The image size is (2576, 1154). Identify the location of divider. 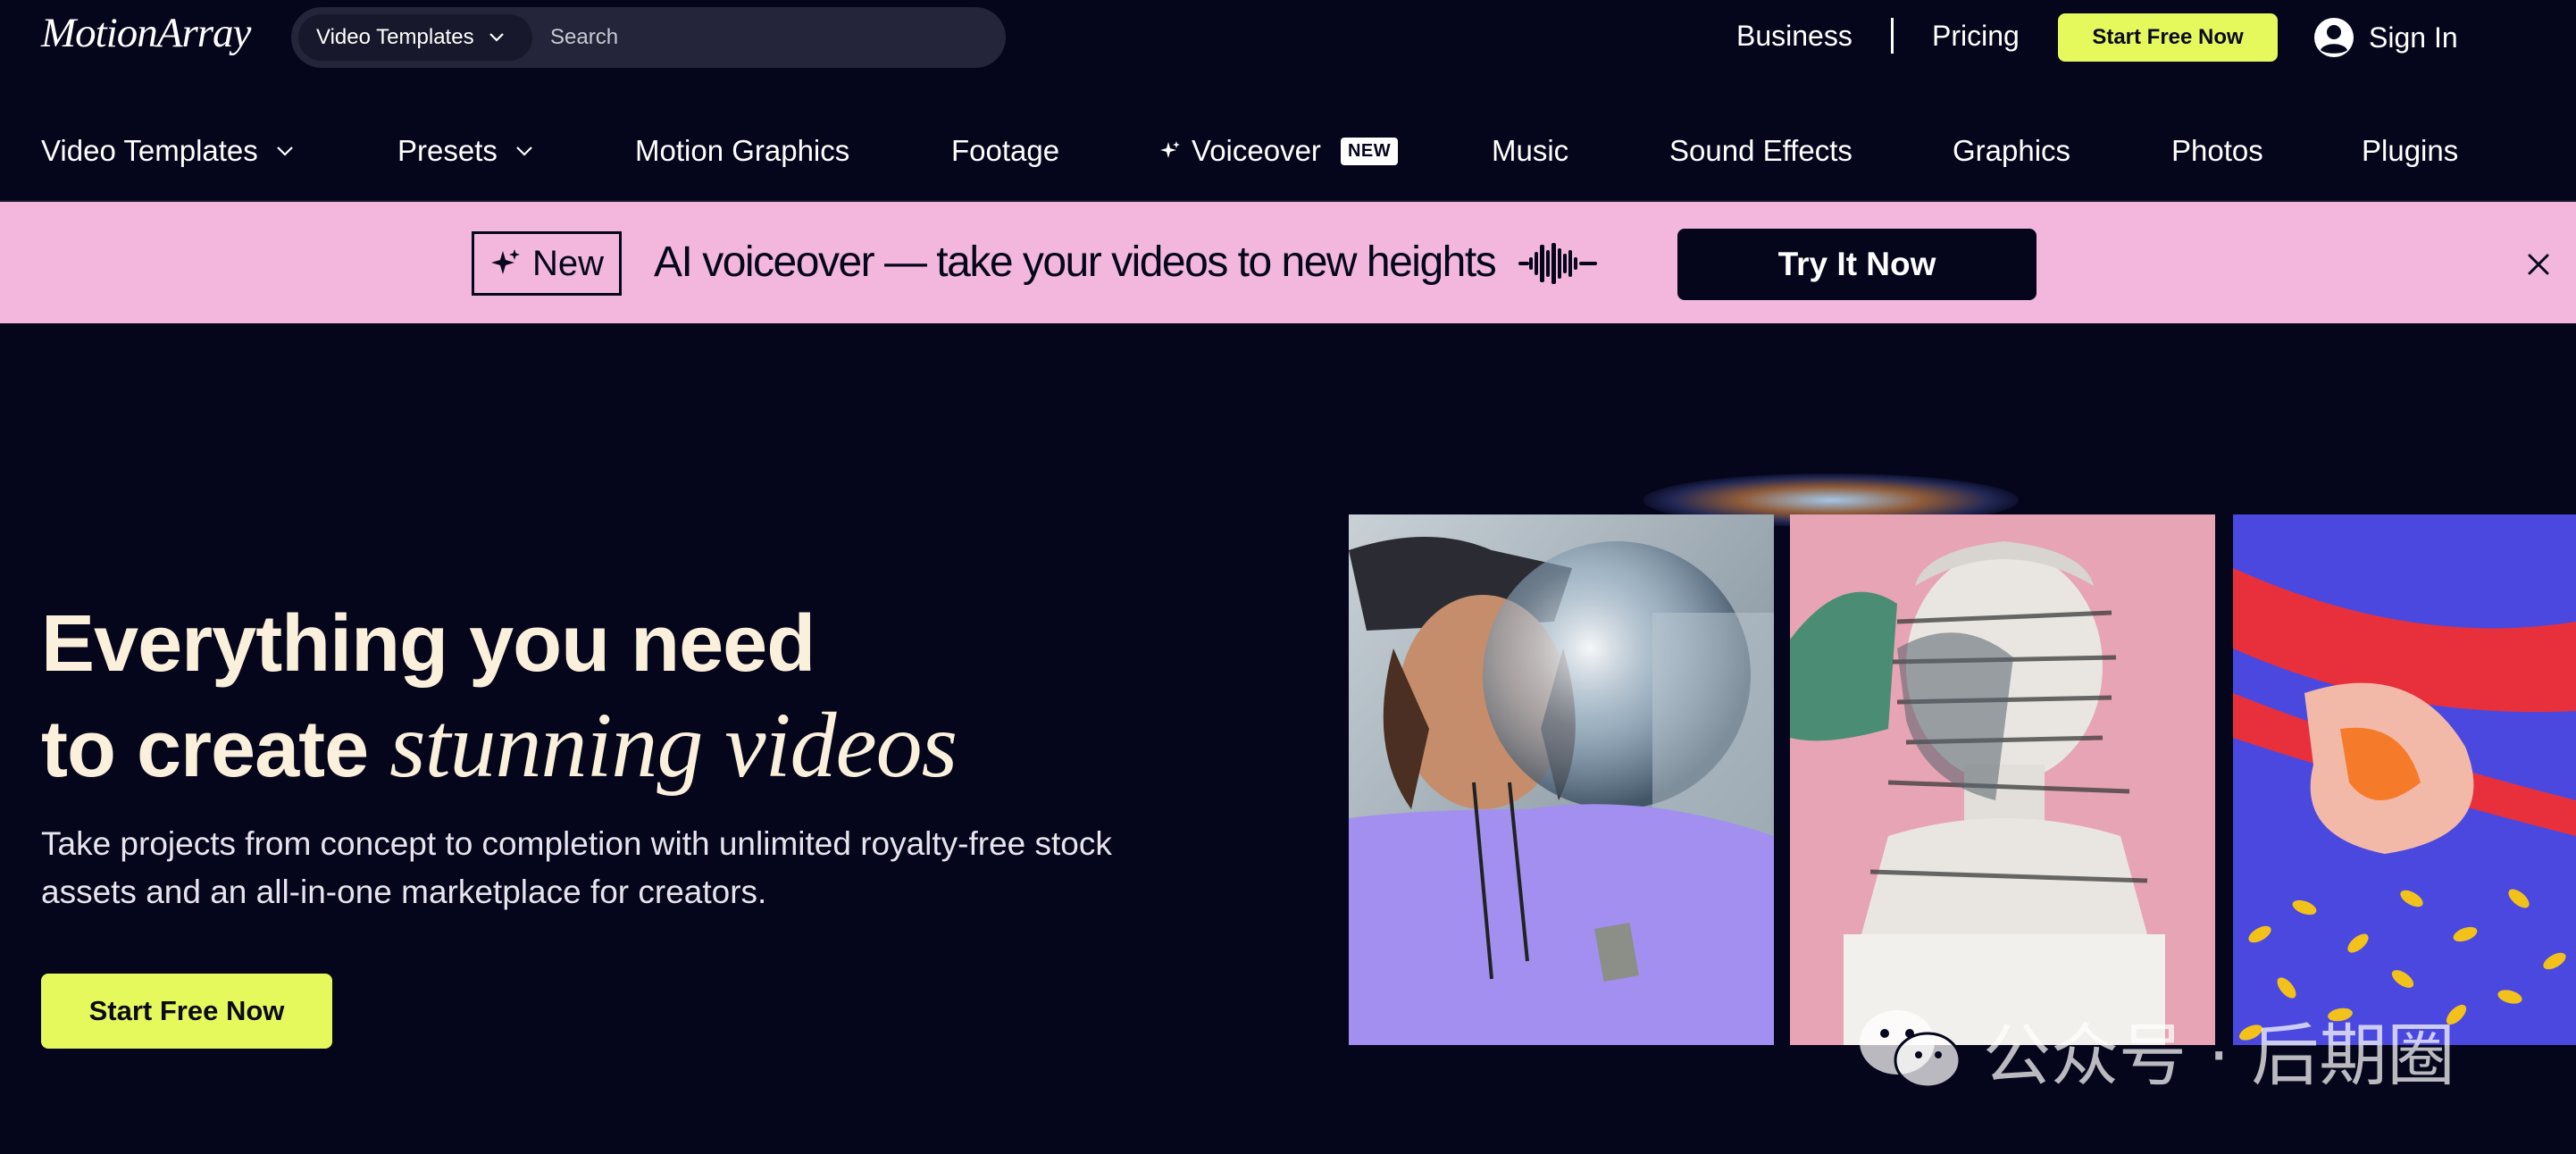
(1893, 36).